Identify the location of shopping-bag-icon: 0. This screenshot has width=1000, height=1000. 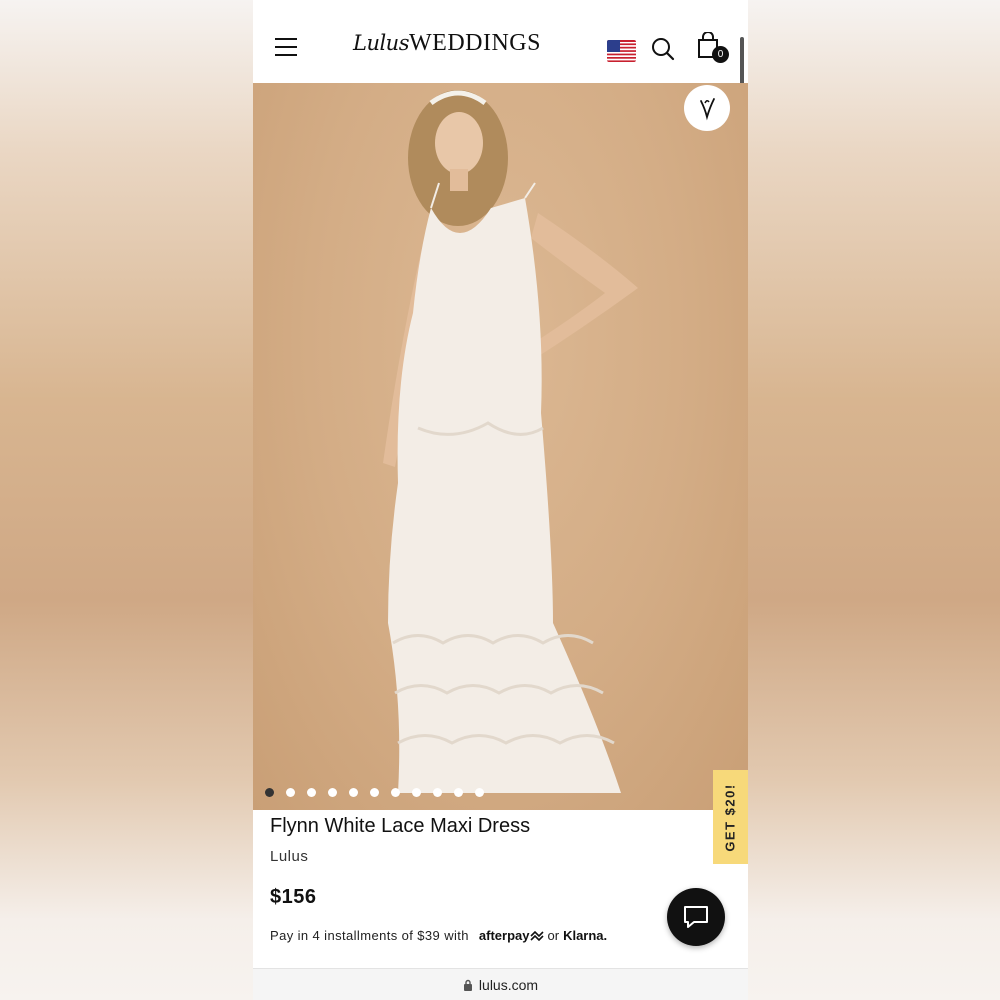
(713, 47).